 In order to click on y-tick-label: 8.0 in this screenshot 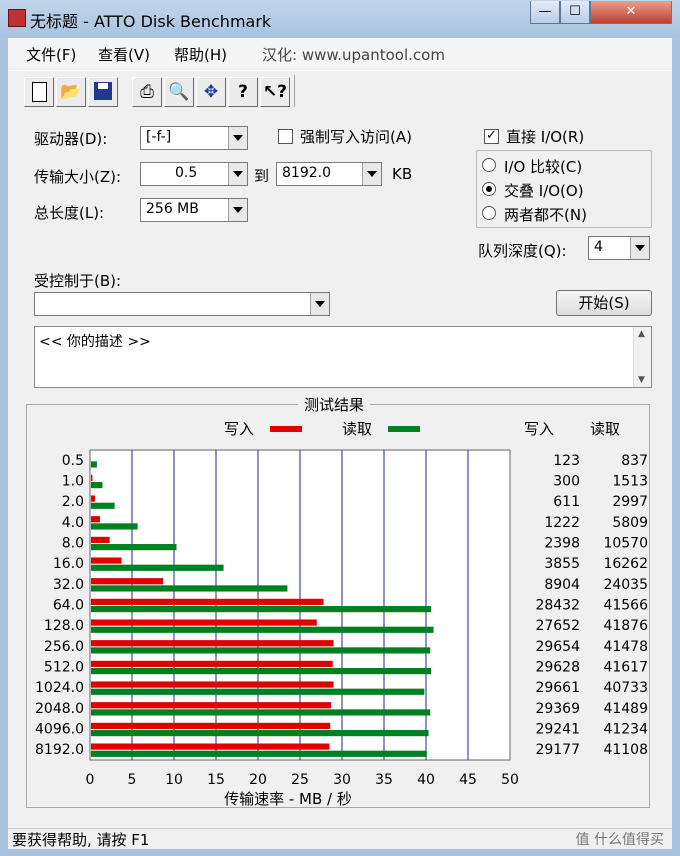, I will do `click(73, 544)`.